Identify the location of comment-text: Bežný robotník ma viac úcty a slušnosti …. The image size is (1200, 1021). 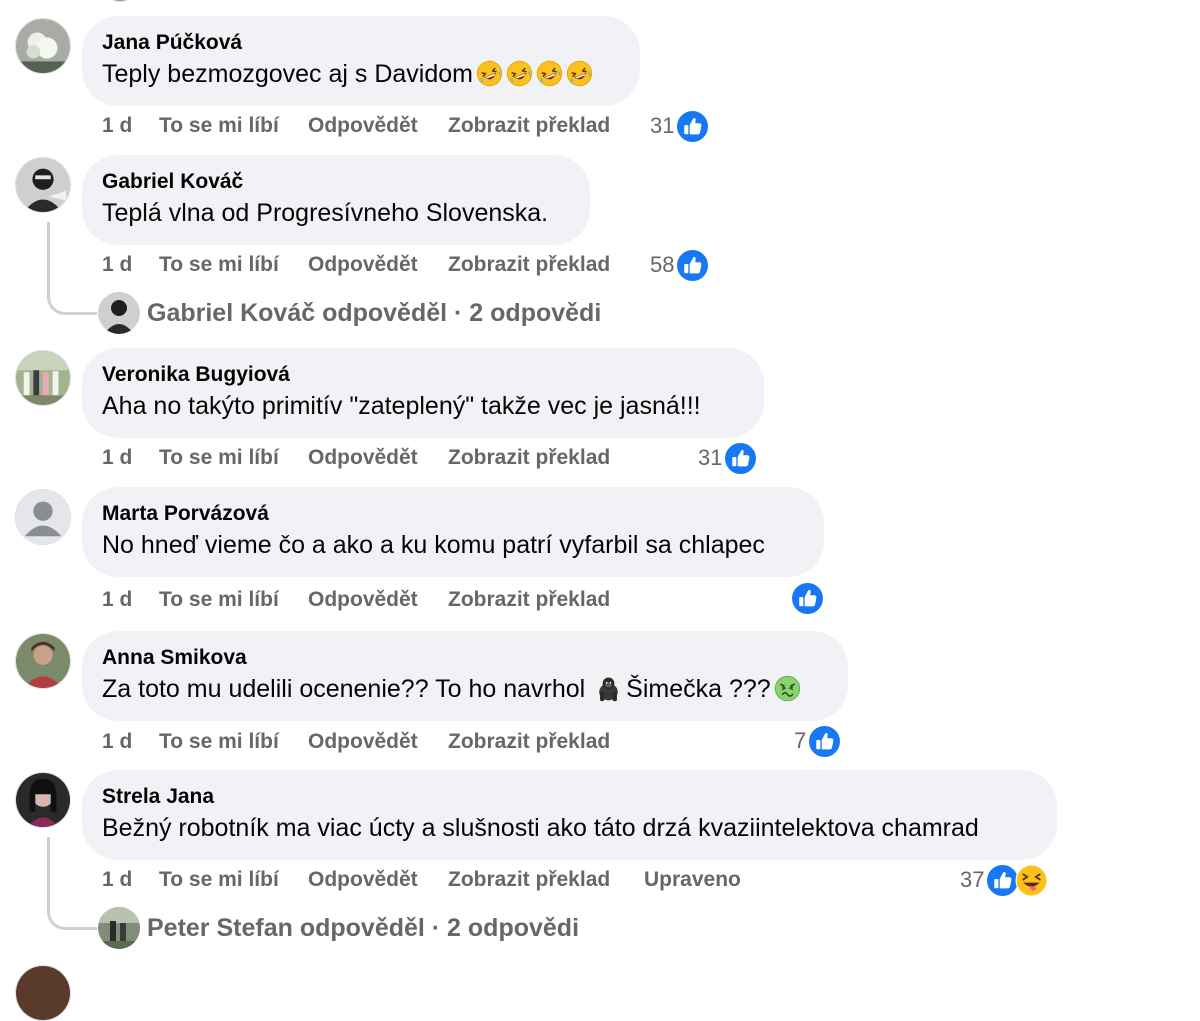
(540, 828).